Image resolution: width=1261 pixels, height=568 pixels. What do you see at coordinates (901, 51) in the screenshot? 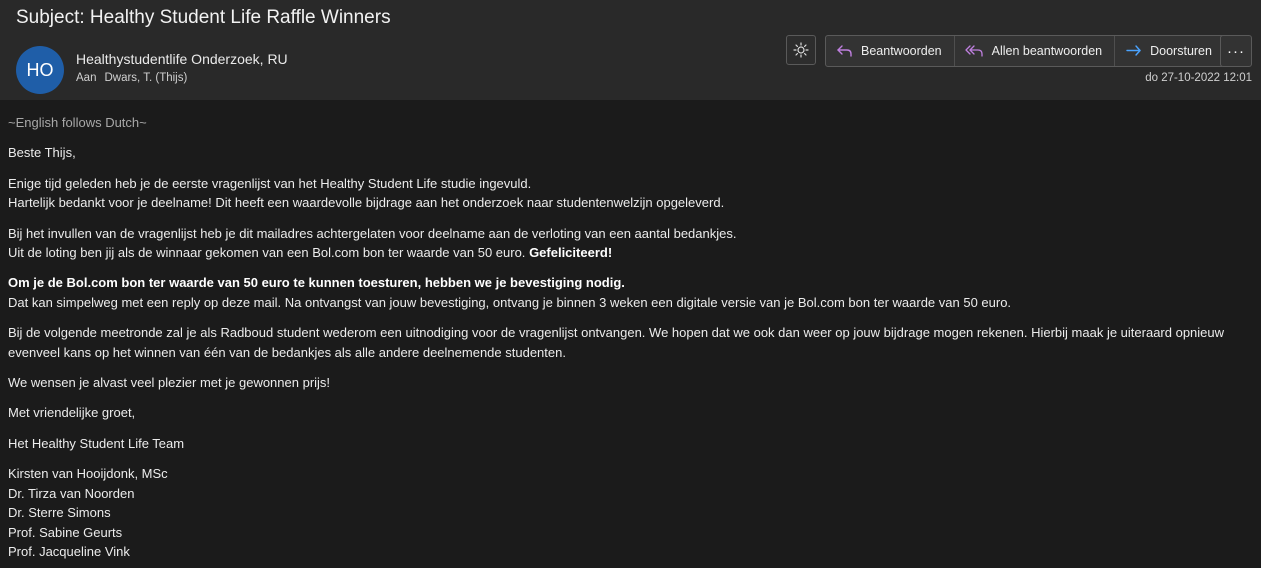
I see `reply-label: Beantwoorden` at bounding box center [901, 51].